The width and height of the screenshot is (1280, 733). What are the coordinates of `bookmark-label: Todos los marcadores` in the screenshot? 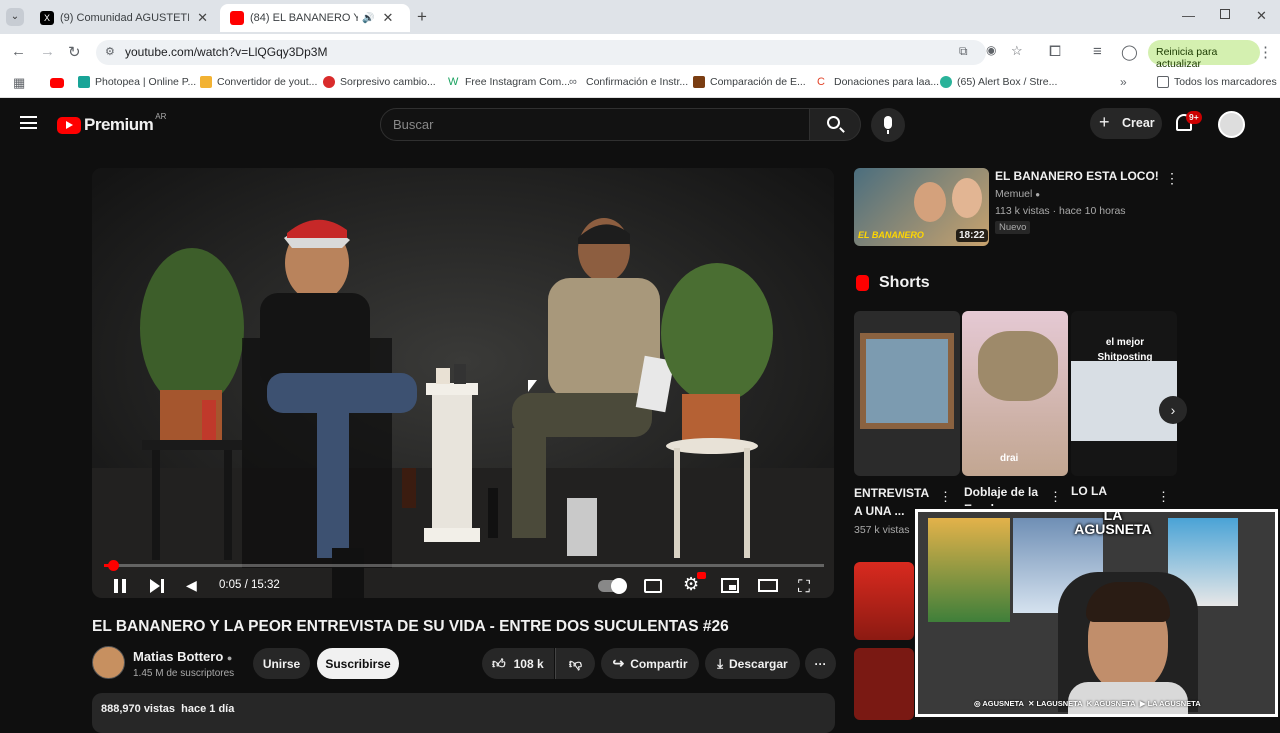 It's located at (1225, 82).